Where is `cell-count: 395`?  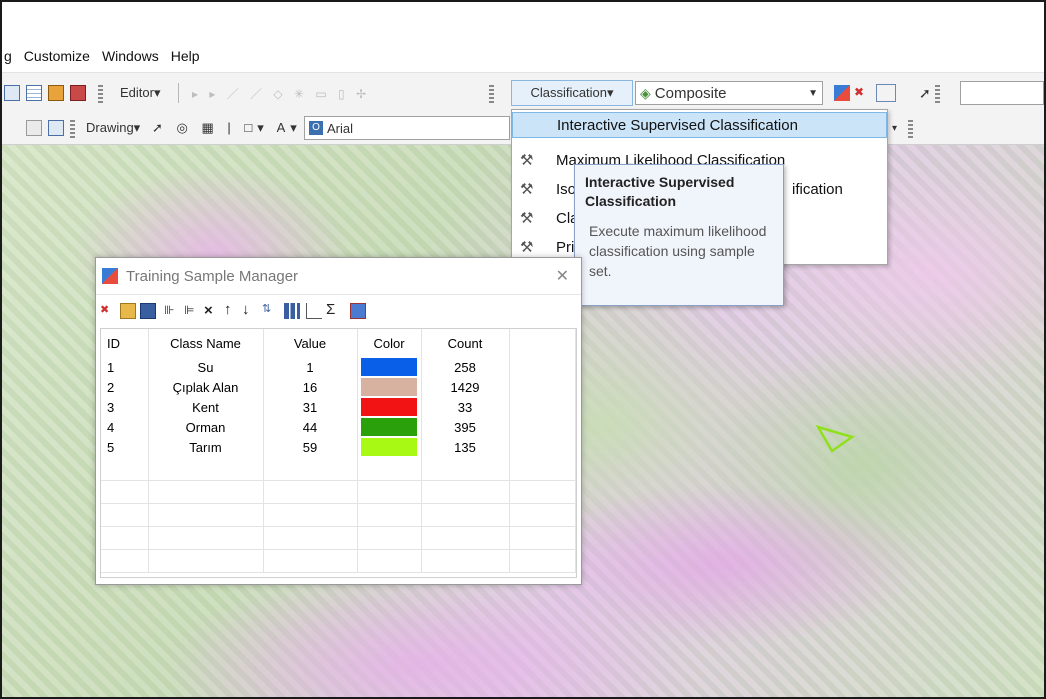 cell-count: 395 is located at coordinates (465, 427).